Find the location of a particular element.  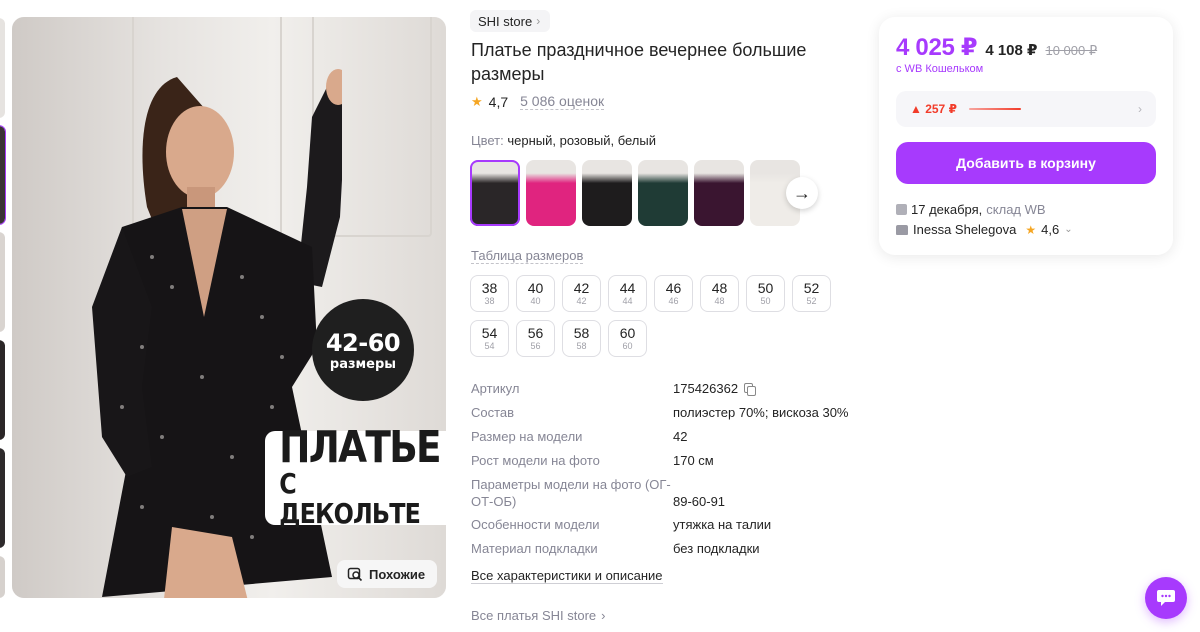

size-label: 56 is located at coordinates (535, 332).